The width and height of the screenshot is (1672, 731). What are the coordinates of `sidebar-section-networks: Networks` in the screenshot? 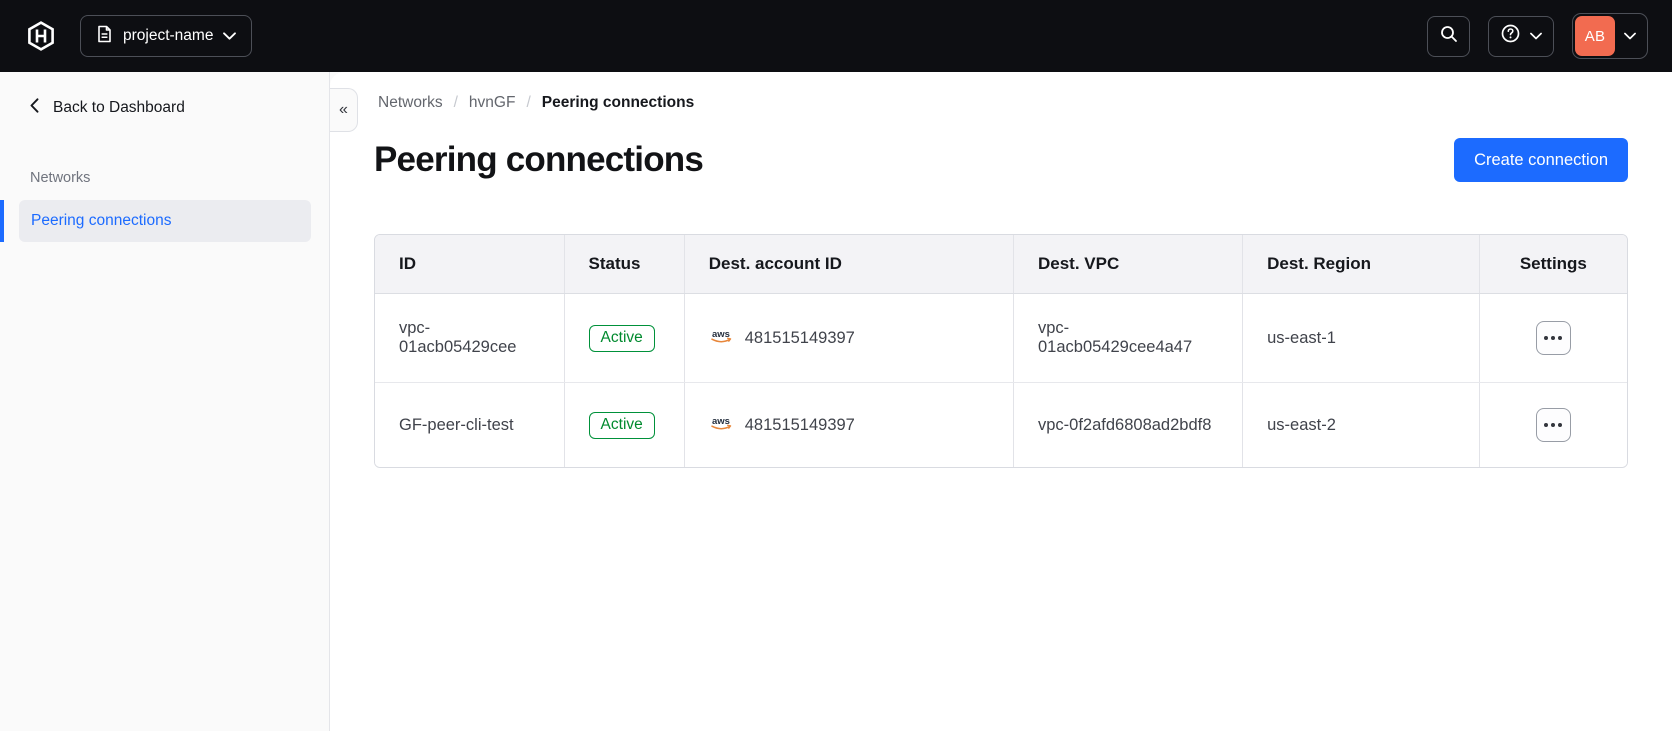 It's located at (60, 178).